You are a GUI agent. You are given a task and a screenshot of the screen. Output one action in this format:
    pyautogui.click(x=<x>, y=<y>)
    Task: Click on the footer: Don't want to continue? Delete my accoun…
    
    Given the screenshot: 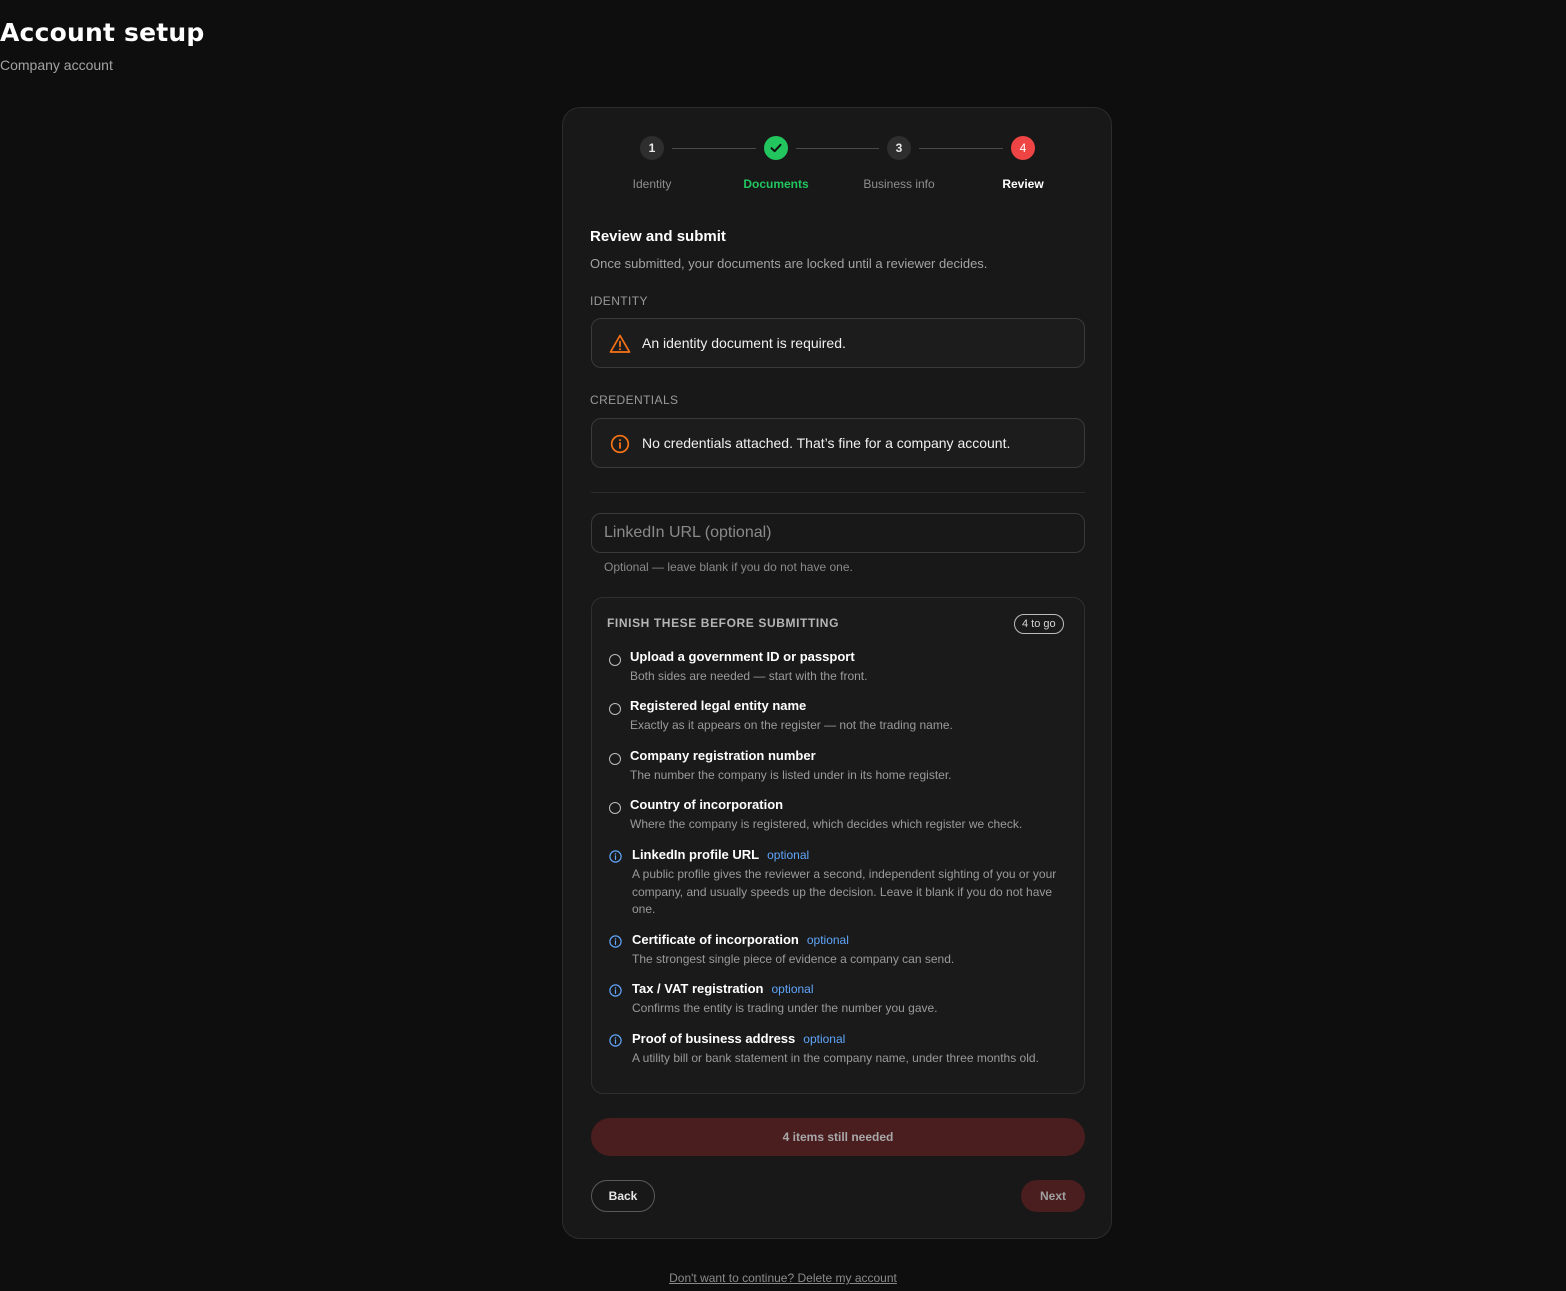 What is the action you would take?
    pyautogui.click(x=783, y=1278)
    